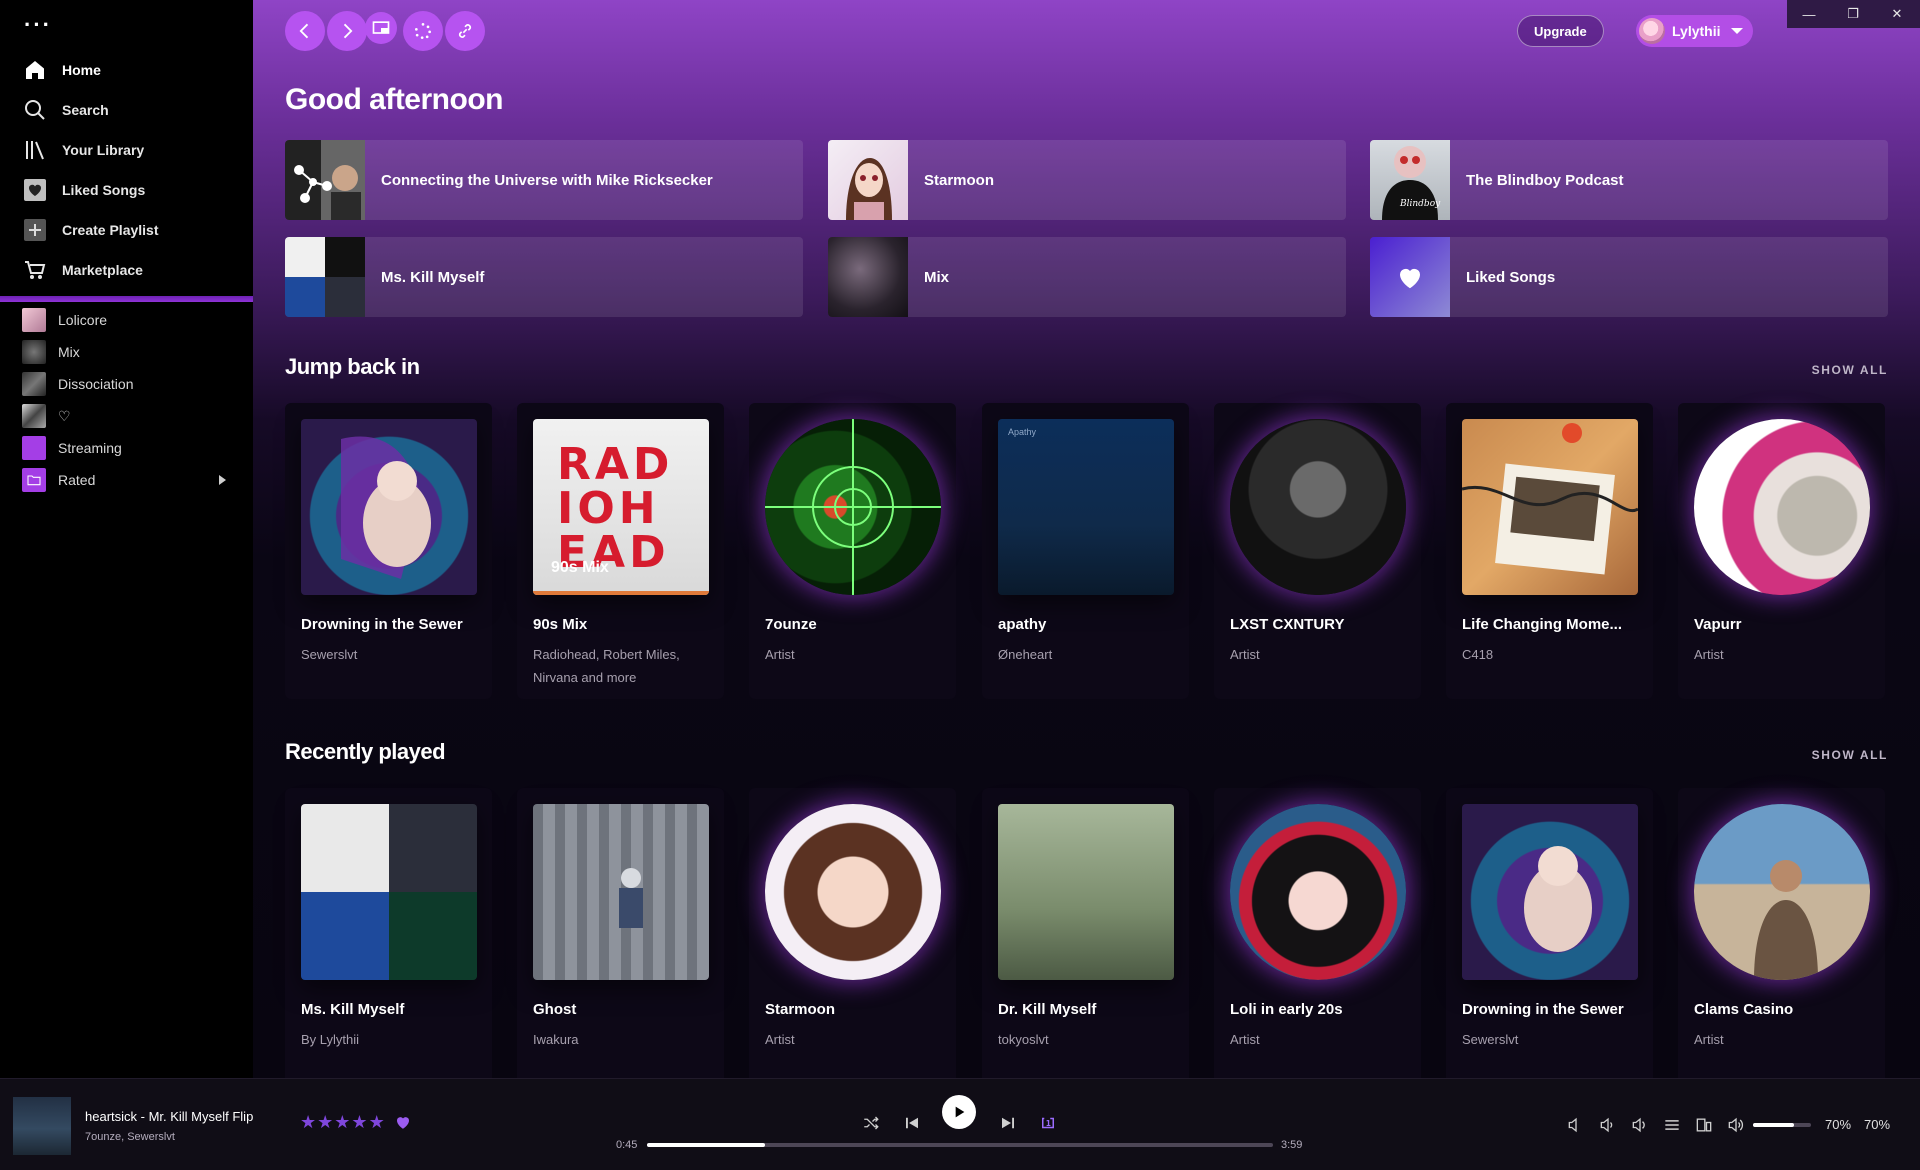 The width and height of the screenshot is (1920, 1170). What do you see at coordinates (126, 70) in the screenshot?
I see `nav-home: Home` at bounding box center [126, 70].